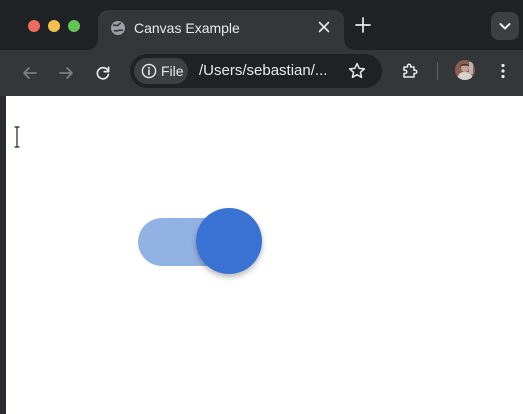 This screenshot has width=523, height=414. I want to click on title-bar: Canvas Example, so click(261, 25).